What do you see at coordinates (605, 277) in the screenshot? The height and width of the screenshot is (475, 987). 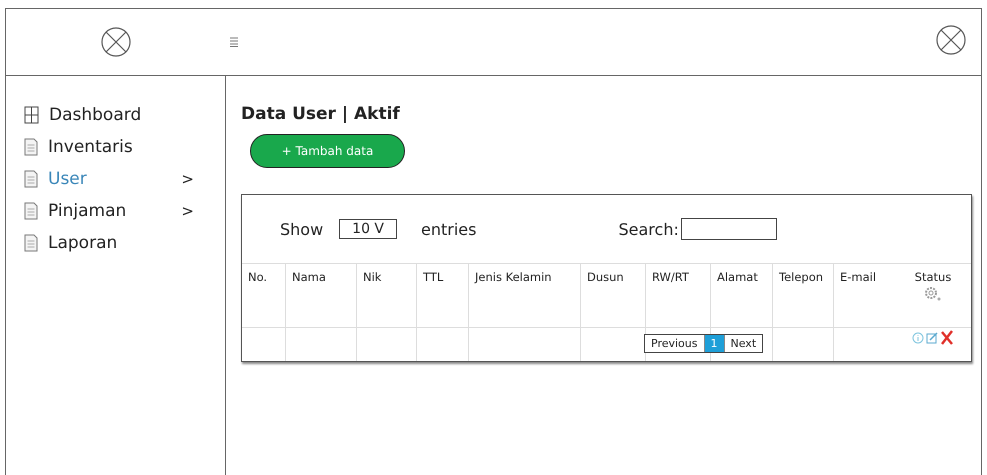 I see `column-header: Dusun` at bounding box center [605, 277].